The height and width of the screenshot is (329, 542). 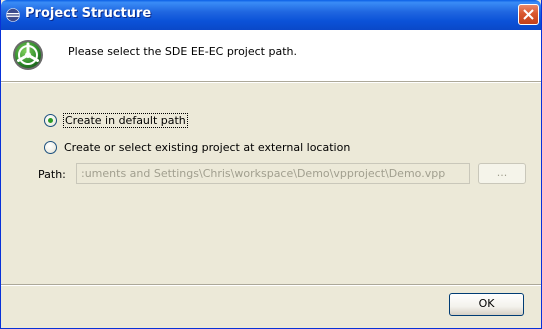 I want to click on ok-button: OK, so click(x=486, y=304).